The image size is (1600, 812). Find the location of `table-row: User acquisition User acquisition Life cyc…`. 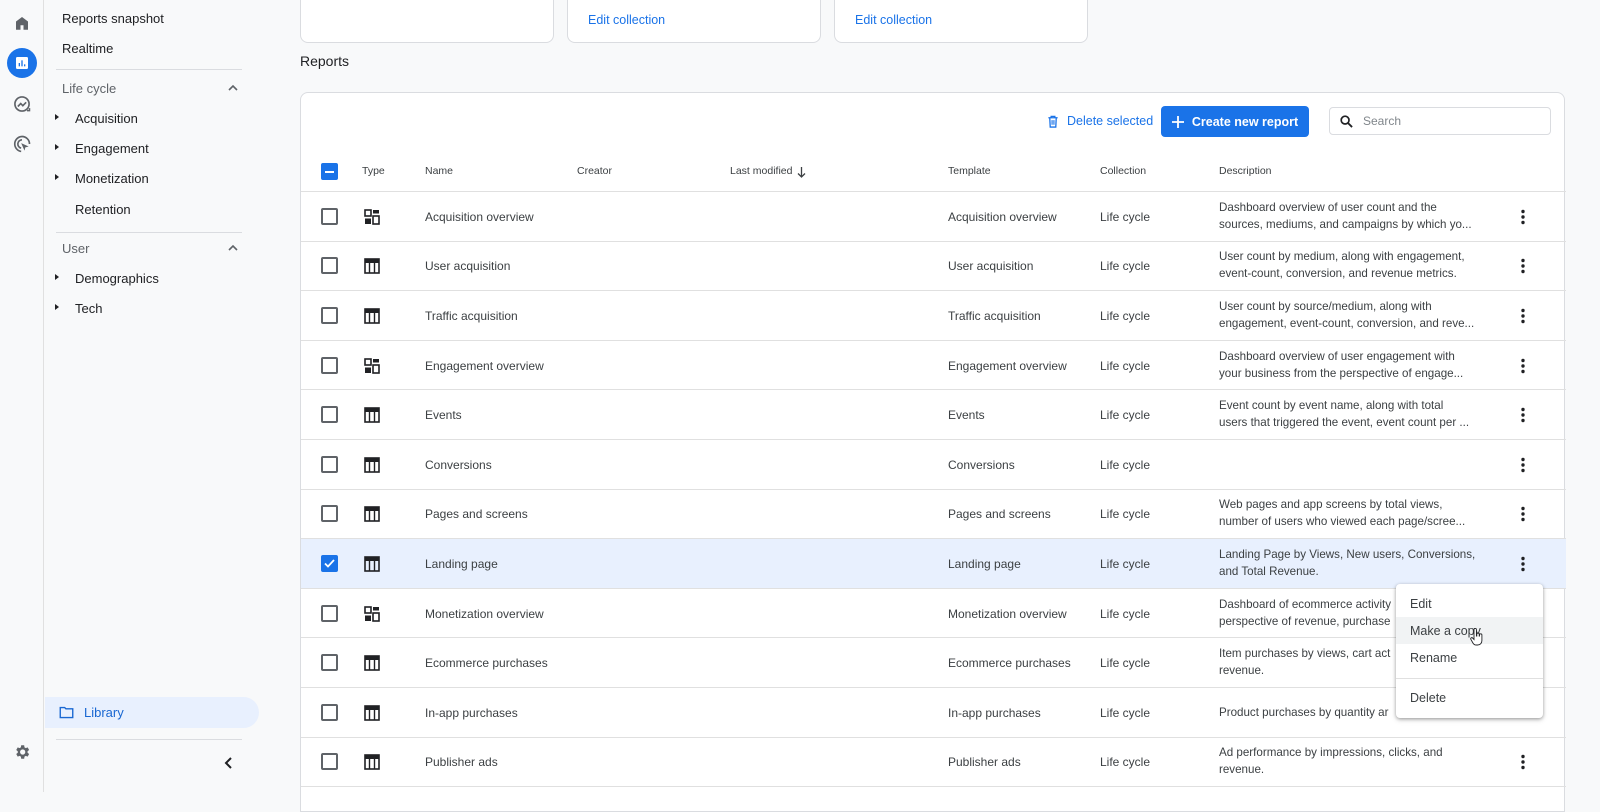

table-row: User acquisition User acquisition Life cyc… is located at coordinates (933, 267).